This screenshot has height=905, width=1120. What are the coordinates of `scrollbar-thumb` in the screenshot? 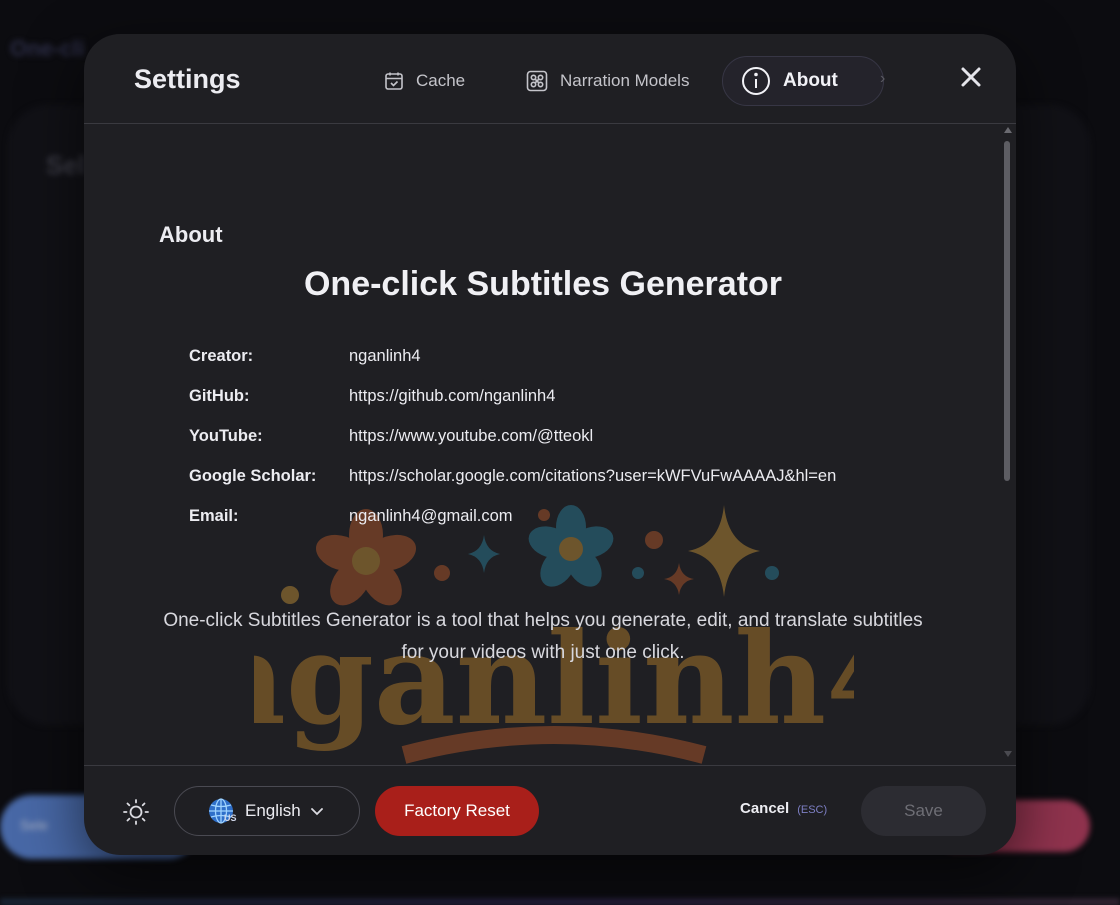 It's located at (1007, 311).